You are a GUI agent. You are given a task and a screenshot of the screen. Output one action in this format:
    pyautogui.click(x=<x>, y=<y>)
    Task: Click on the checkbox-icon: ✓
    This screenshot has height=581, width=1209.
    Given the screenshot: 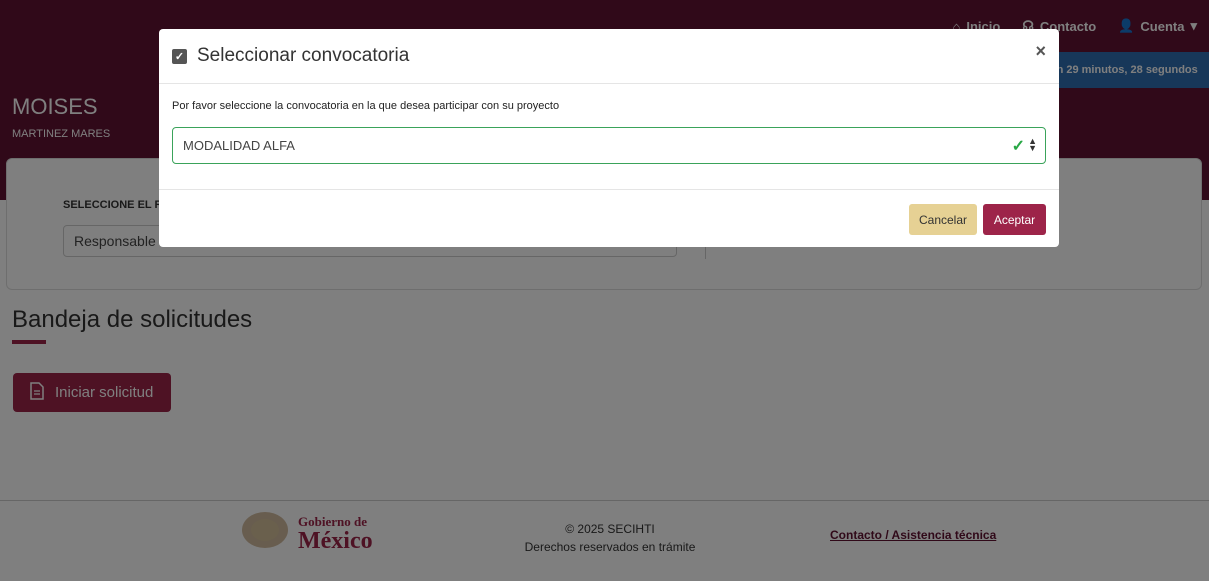 What is the action you would take?
    pyautogui.click(x=179, y=56)
    